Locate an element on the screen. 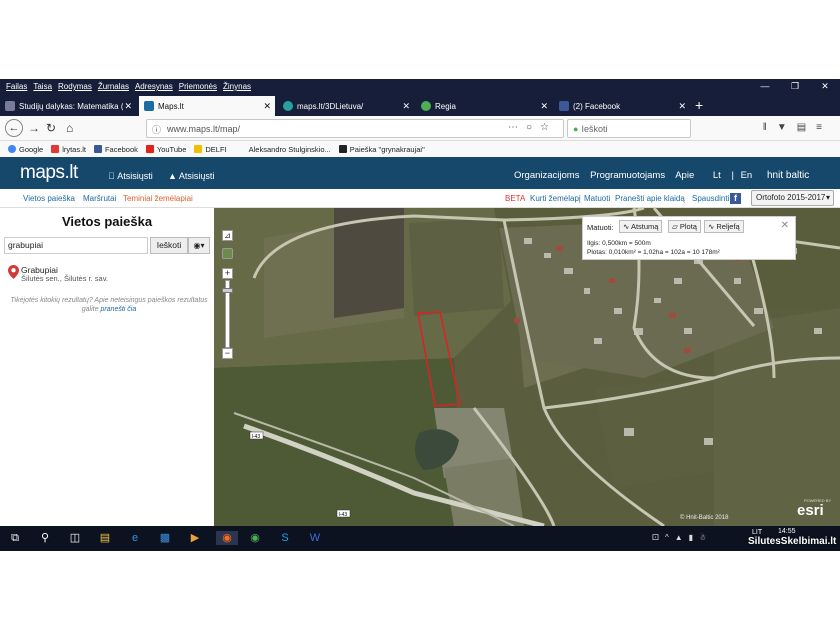 Image resolution: width=840 pixels, height=630 pixels. search-icon: ⚲ is located at coordinates (45, 538).